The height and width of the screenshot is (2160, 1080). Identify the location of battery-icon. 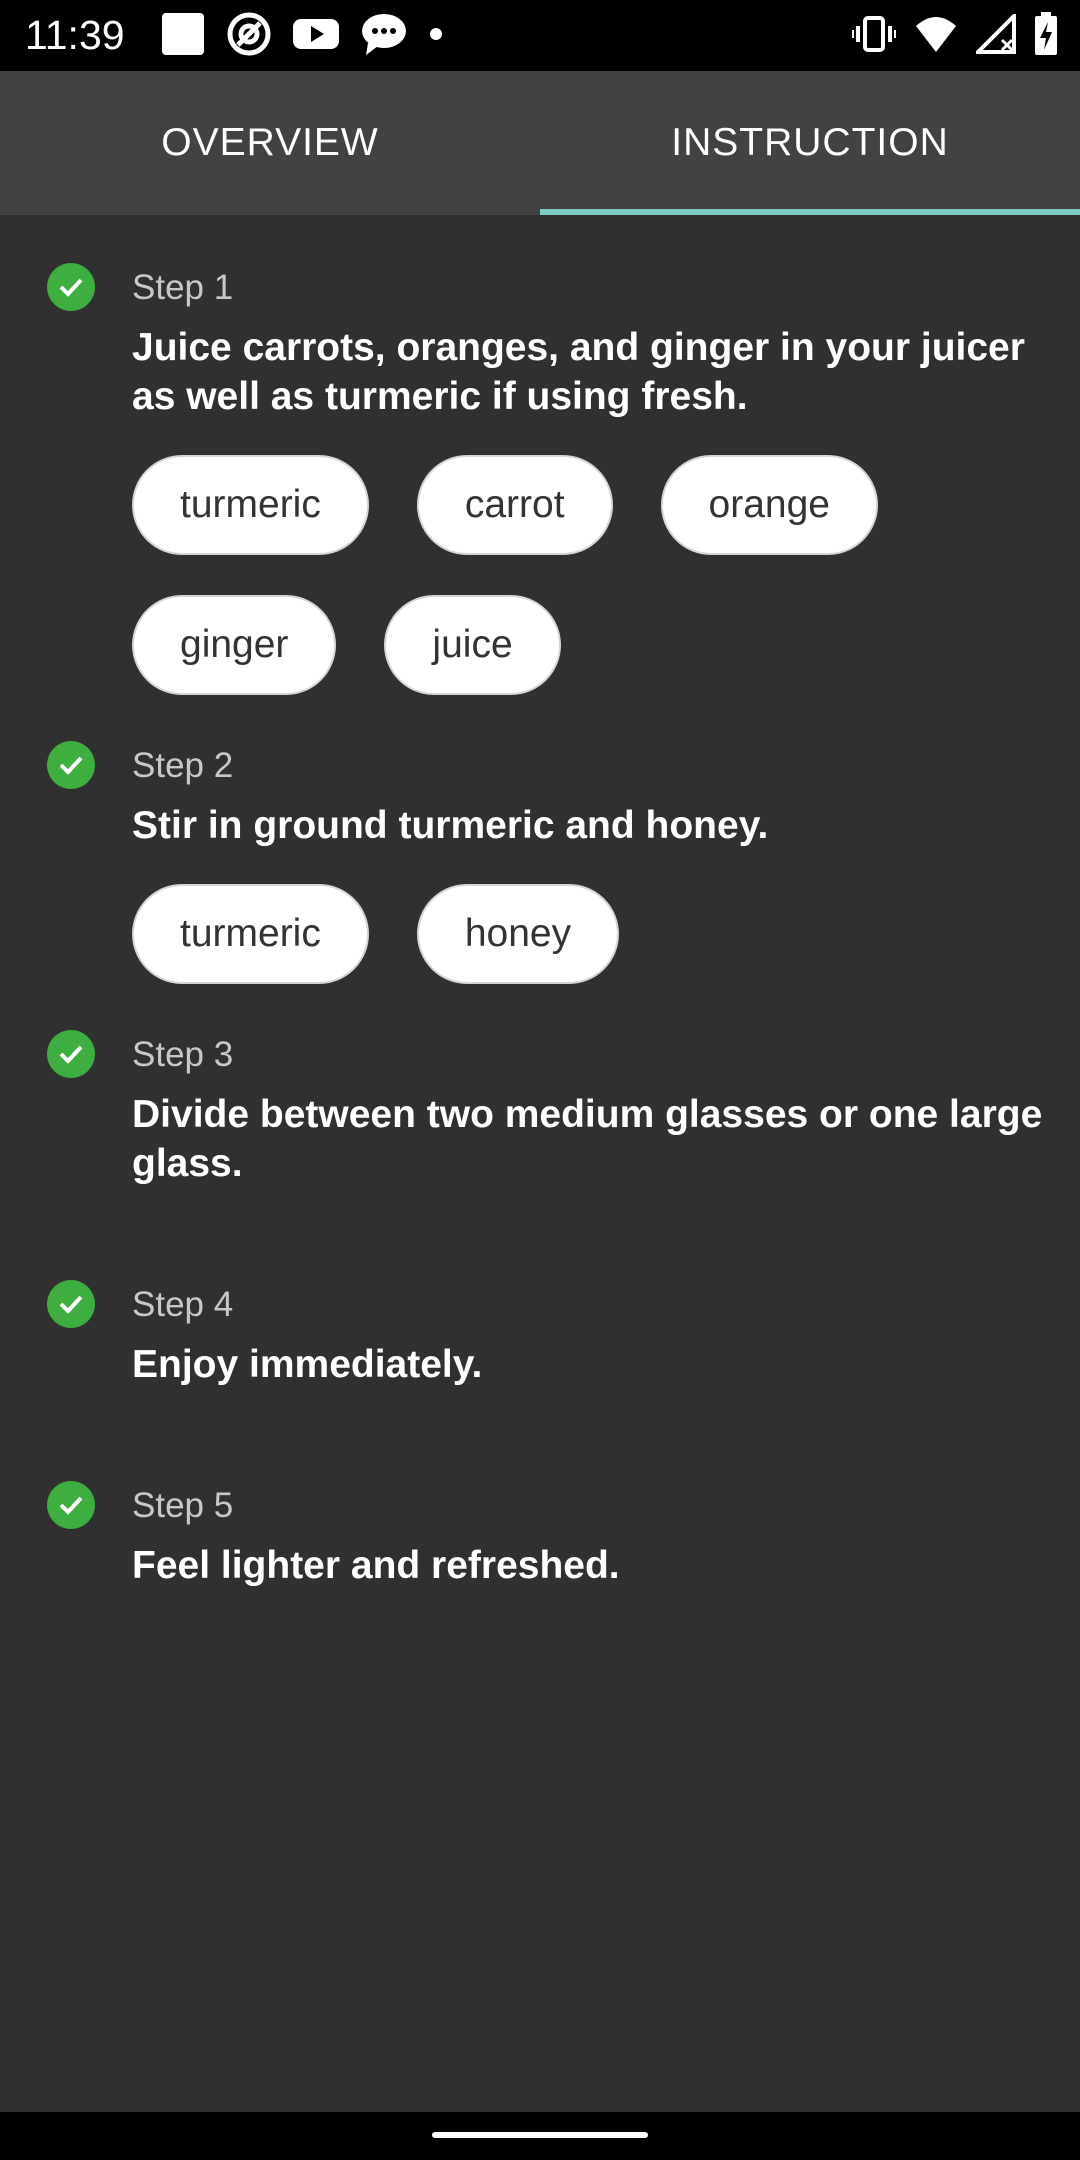
(1046, 36).